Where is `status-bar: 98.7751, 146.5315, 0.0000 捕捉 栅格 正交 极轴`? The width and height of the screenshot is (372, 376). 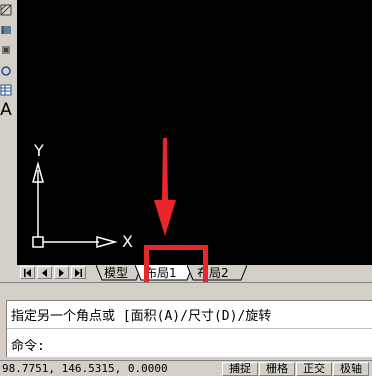 status-bar: 98.7751, 146.5315, 0.0000 捕捉 栅格 正交 极轴 is located at coordinates (186, 368).